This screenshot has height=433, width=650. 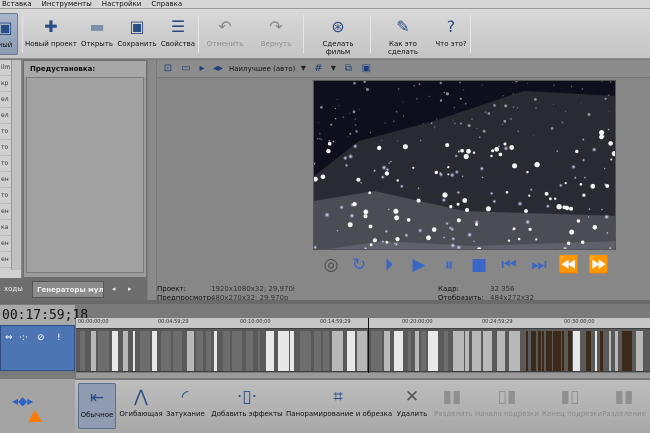 What do you see at coordinates (509, 265) in the screenshot?
I see `prev-frame-icon: ⏮` at bounding box center [509, 265].